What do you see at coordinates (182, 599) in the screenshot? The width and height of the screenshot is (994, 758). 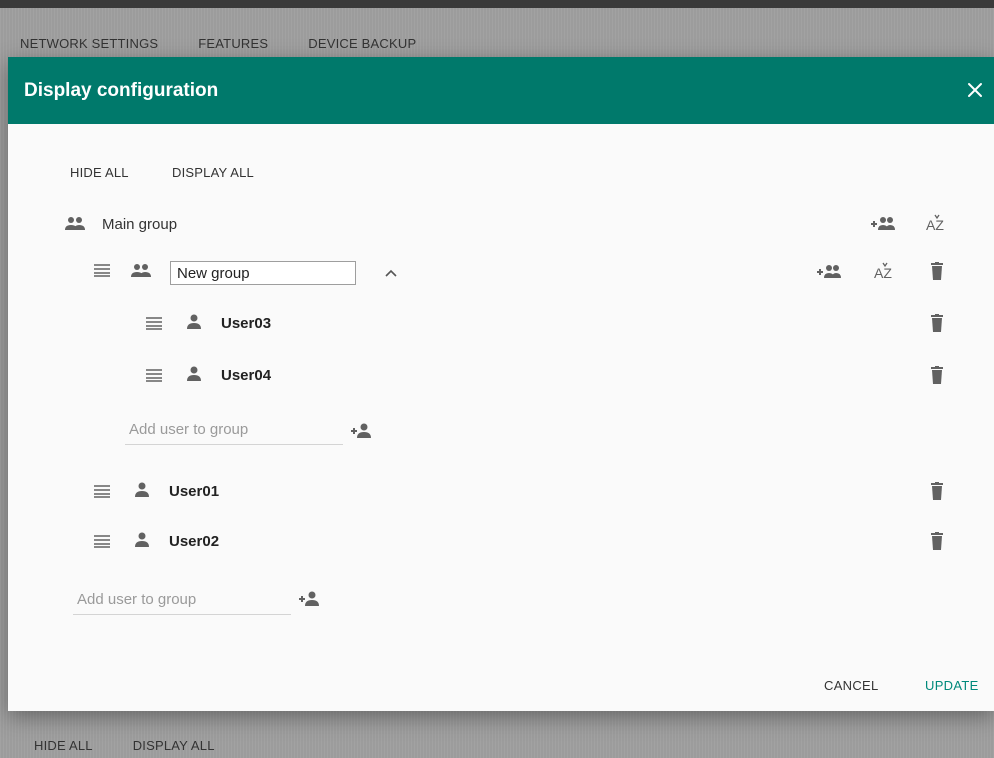 I see `main-group-add-user-input` at bounding box center [182, 599].